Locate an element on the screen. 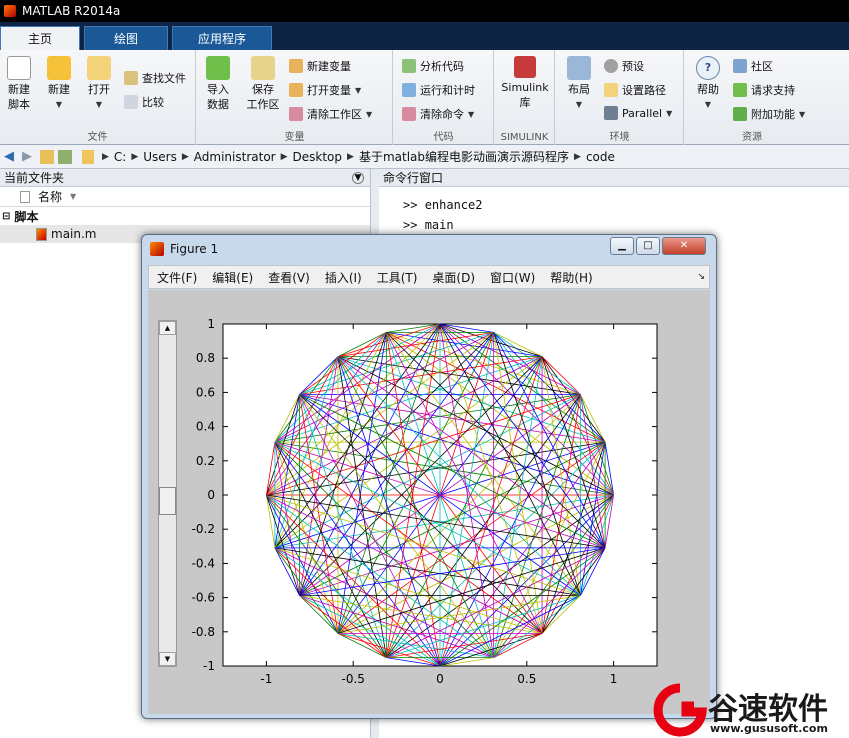  clear-commands-button: 清除命令 ▼ is located at coordinates (438, 114).